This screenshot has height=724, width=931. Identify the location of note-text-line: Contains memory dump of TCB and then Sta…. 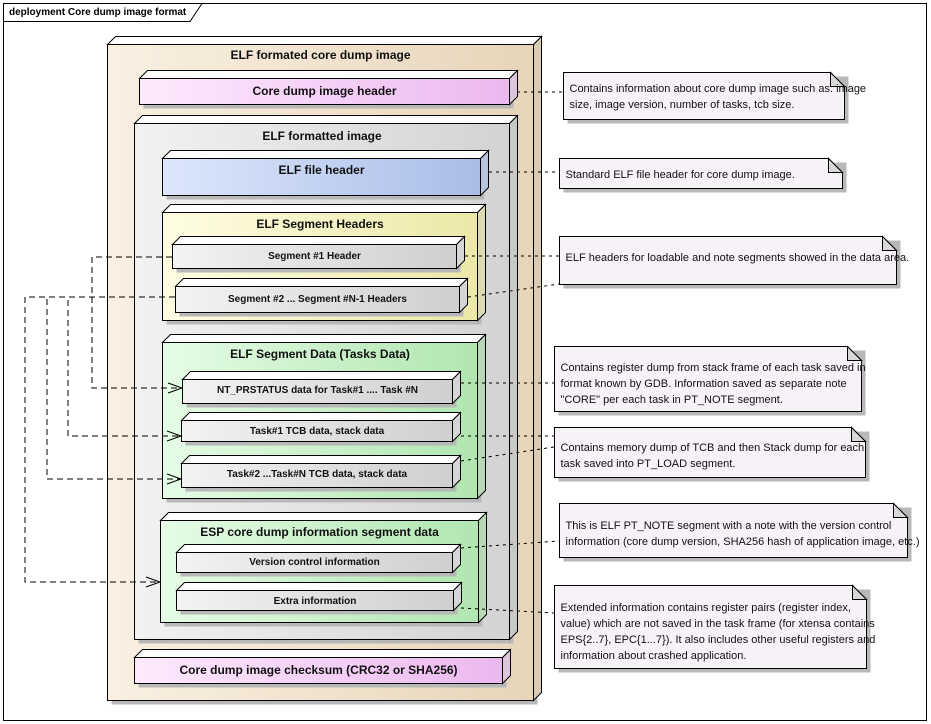
(713, 448).